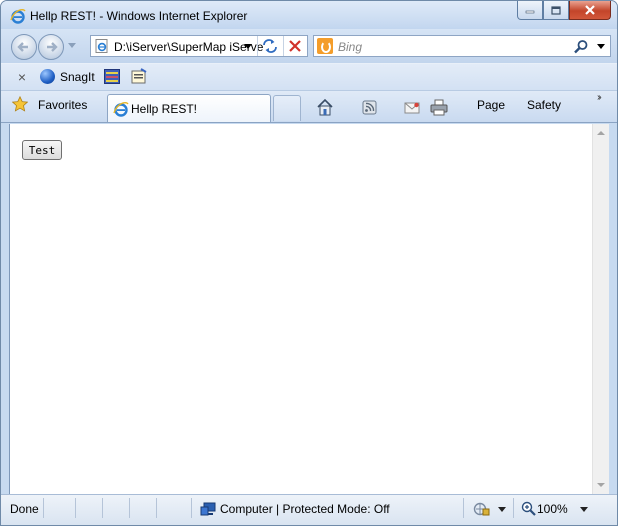 The image size is (618, 526). I want to click on stop-icon, so click(295, 46).